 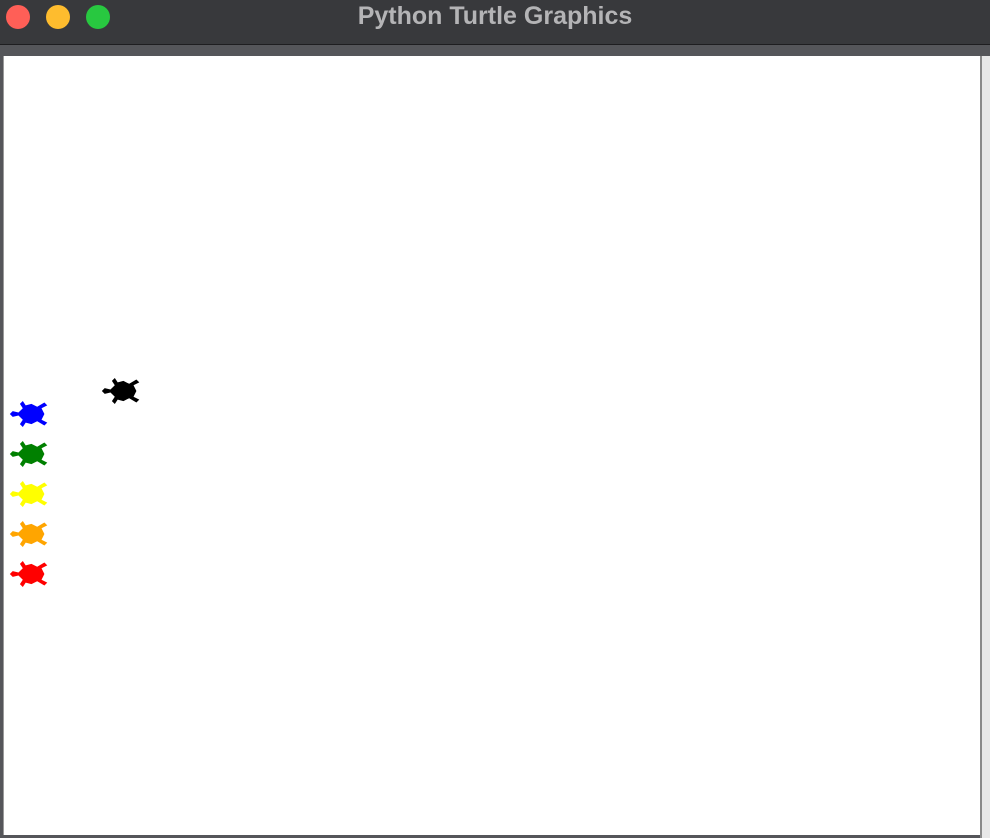 What do you see at coordinates (28, 574) in the screenshot?
I see `turtle-icon-red` at bounding box center [28, 574].